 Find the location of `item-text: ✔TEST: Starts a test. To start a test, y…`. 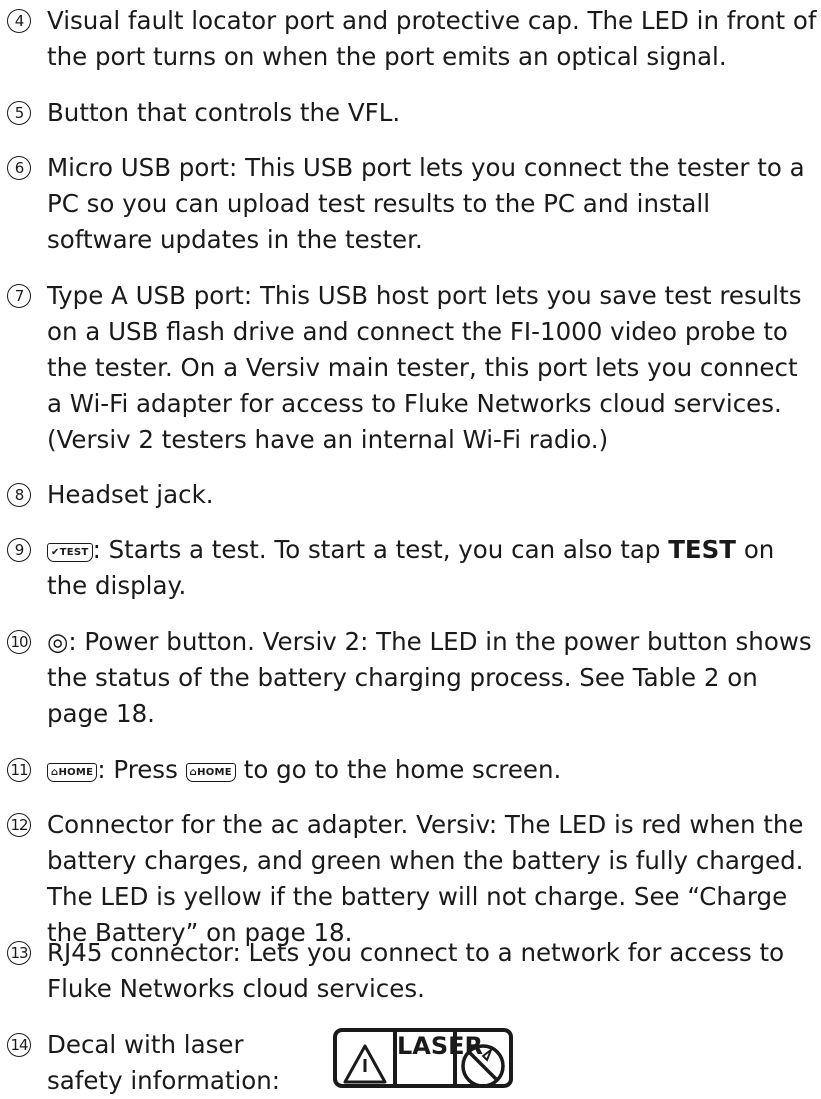

item-text: ✔TEST: Starts a test. To start a test, y… is located at coordinates (411, 567).